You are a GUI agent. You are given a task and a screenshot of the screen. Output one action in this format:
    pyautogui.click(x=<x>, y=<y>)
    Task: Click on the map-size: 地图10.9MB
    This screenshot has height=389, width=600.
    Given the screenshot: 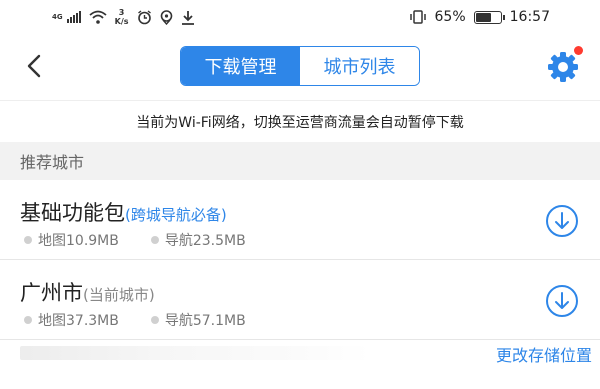 What is the action you would take?
    pyautogui.click(x=71, y=240)
    